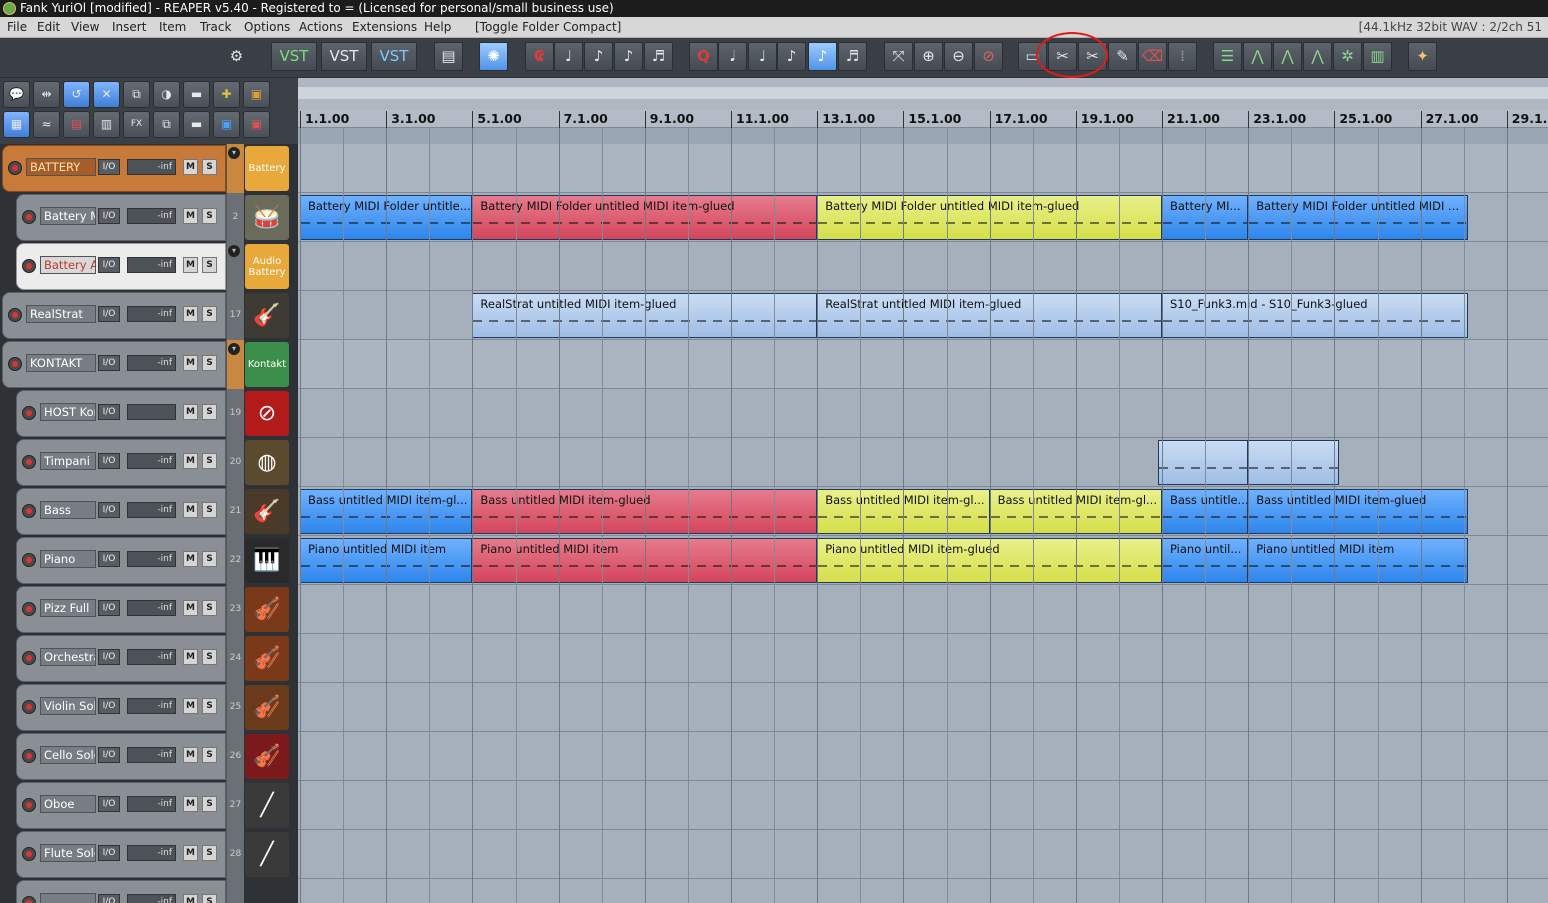 This screenshot has height=903, width=1548. Describe the element at coordinates (149, 462) in the screenshot. I see `track-row: Timpani I/O -inf M S 20 ◍` at that location.